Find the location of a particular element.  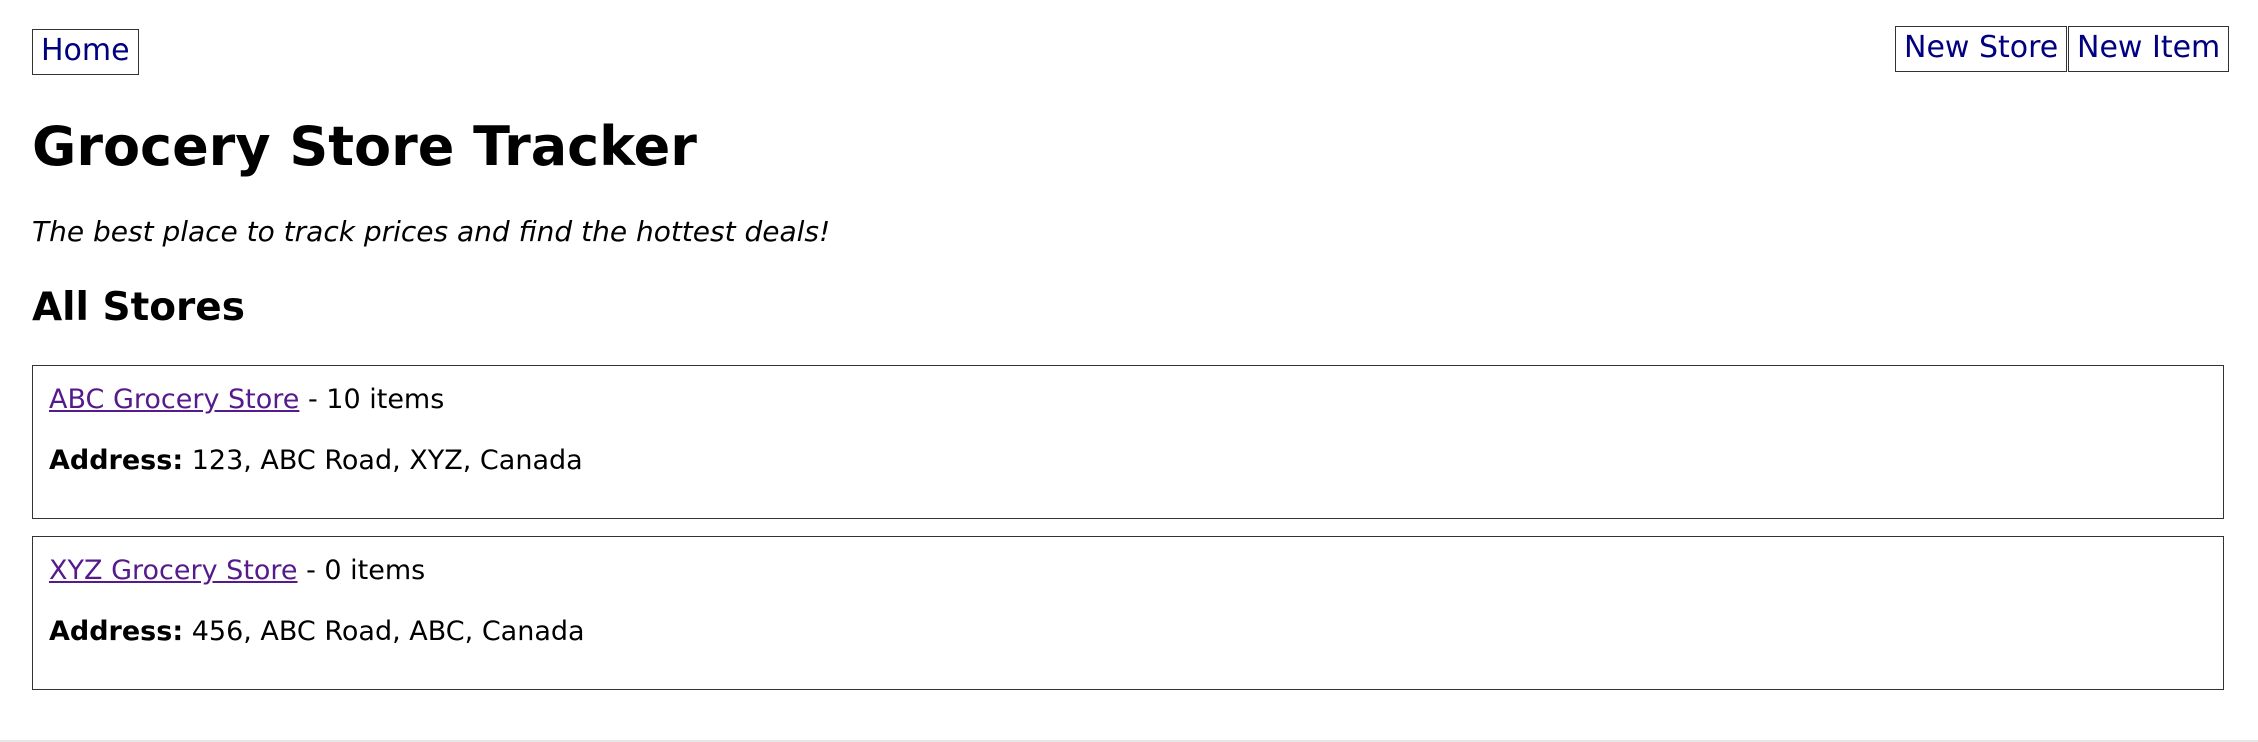

store-address-line: Address: 123, ABC Road, XYZ, Canada is located at coordinates (316, 461).